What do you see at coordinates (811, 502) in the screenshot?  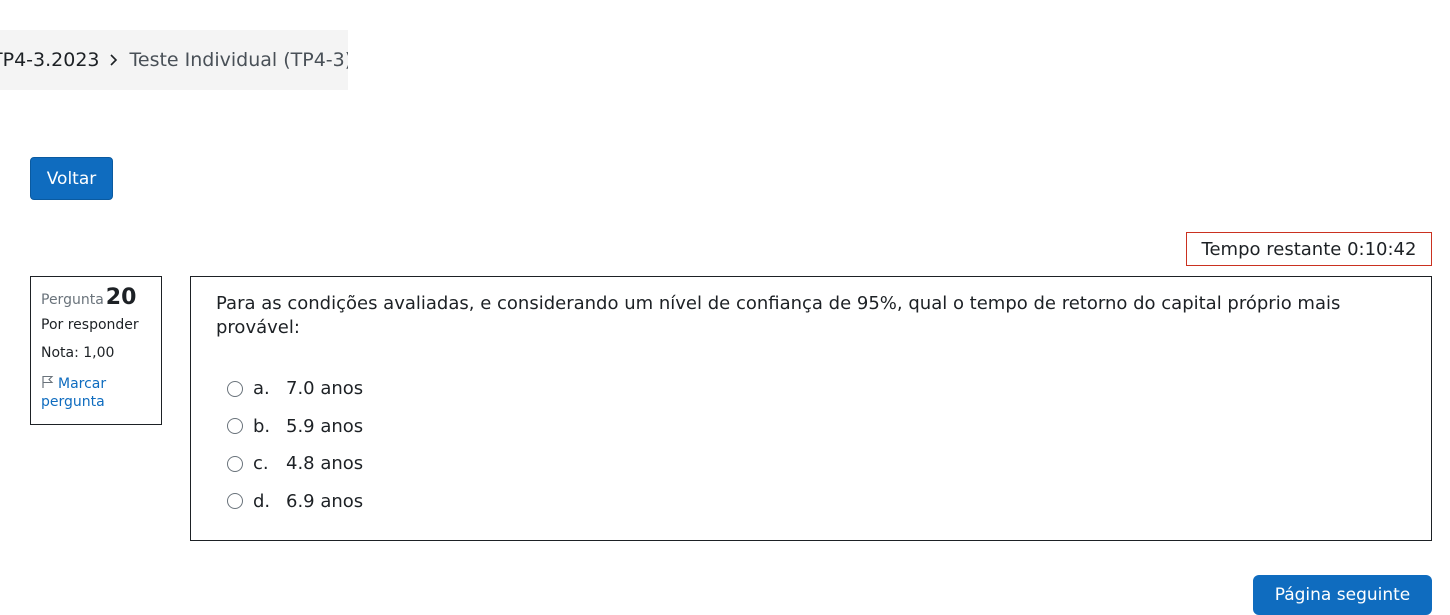 I see `answer-option-d: d. 6.9 anos` at bounding box center [811, 502].